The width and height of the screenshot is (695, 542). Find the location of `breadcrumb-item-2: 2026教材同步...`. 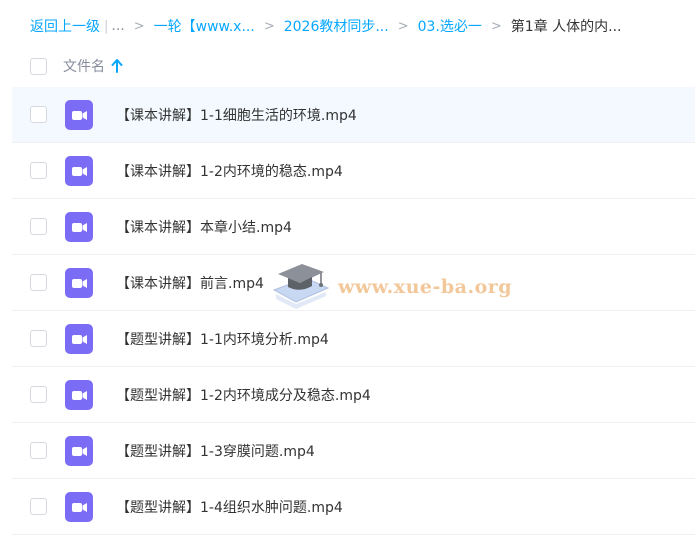

breadcrumb-item-2: 2026教材同步... is located at coordinates (336, 26).